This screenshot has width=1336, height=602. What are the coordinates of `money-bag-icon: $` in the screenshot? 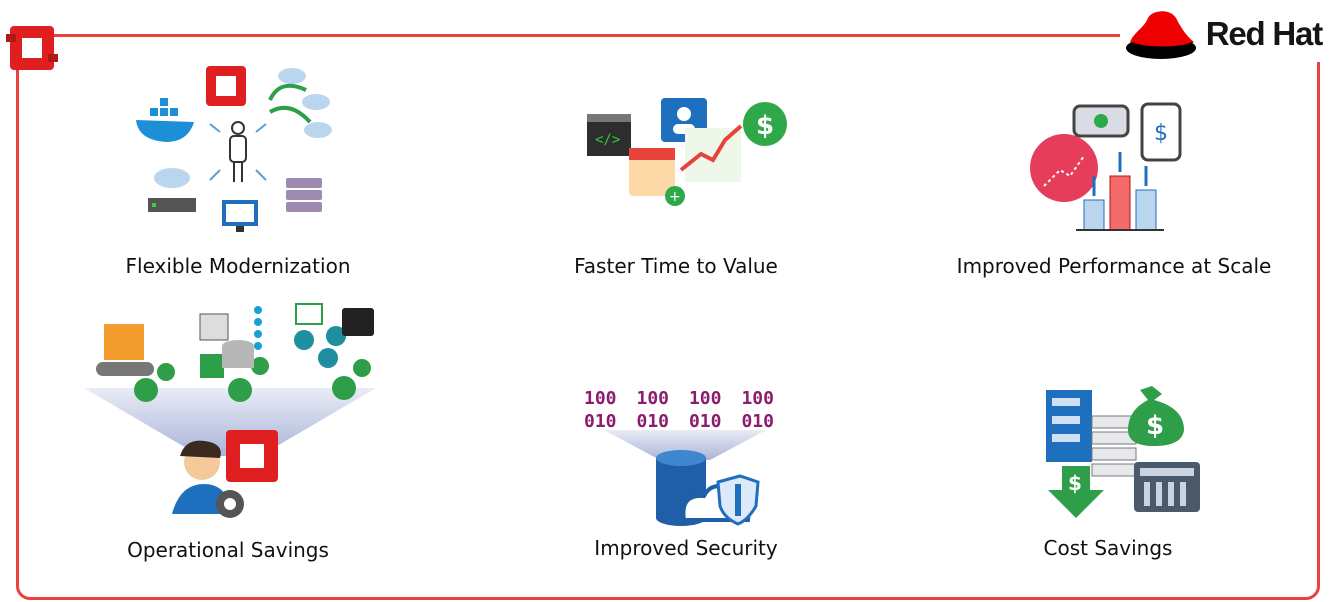 It's located at (1156, 416).